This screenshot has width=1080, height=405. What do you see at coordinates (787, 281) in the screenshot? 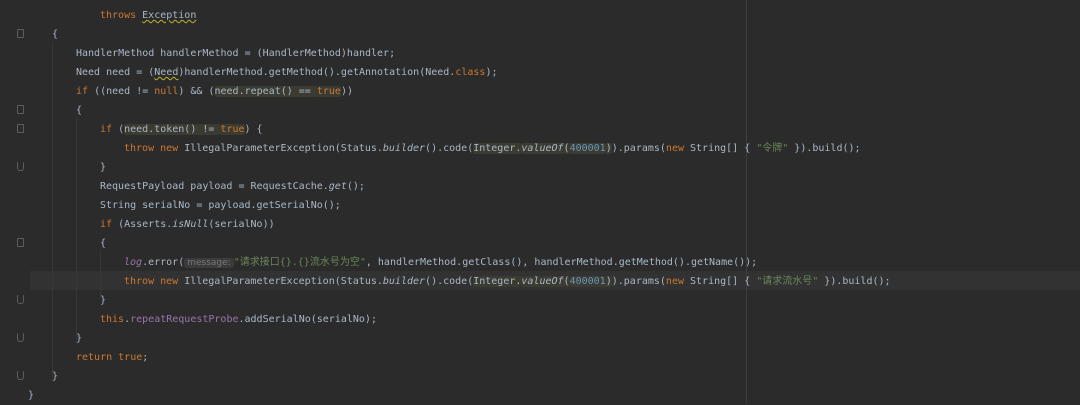
I see `code-token: "请求流水号"` at bounding box center [787, 281].